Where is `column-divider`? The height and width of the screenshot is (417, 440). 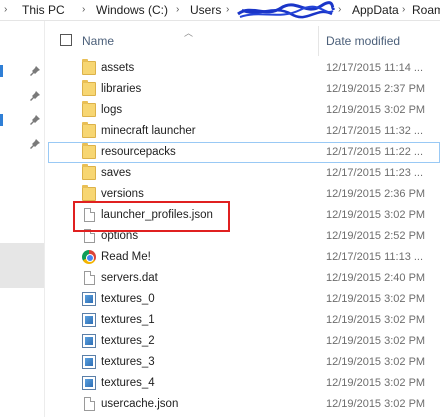 column-divider is located at coordinates (318, 41).